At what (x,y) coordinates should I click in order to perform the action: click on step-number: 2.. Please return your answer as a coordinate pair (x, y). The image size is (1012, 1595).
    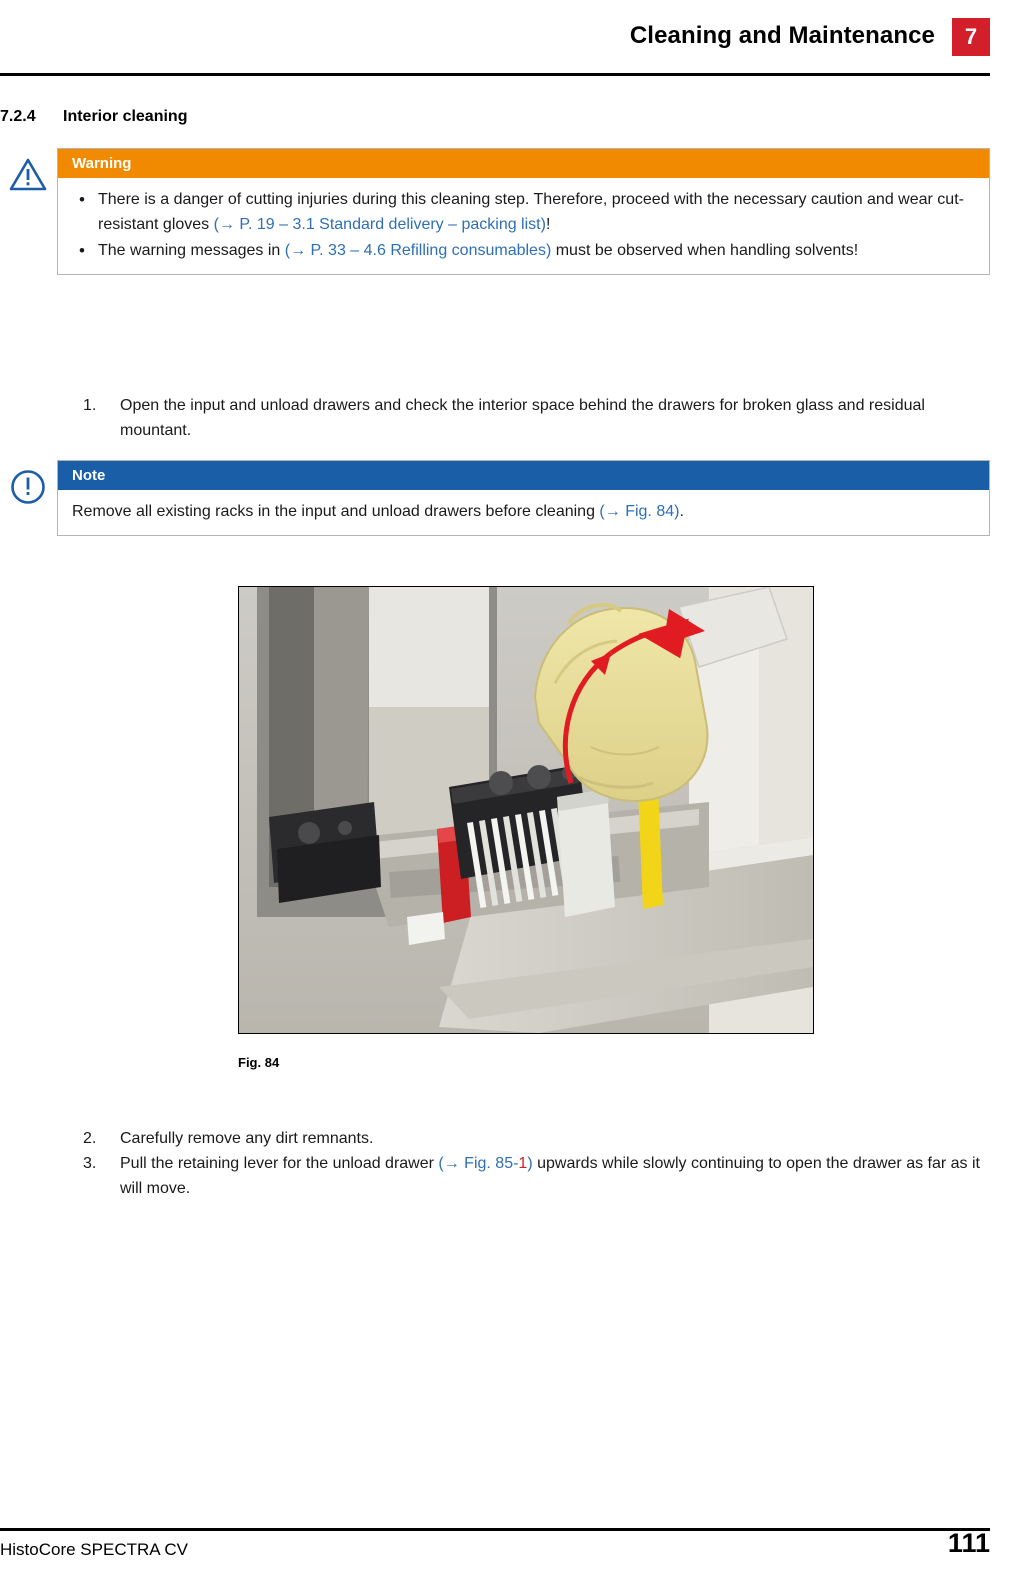
    Looking at the image, I should click on (90, 1138).